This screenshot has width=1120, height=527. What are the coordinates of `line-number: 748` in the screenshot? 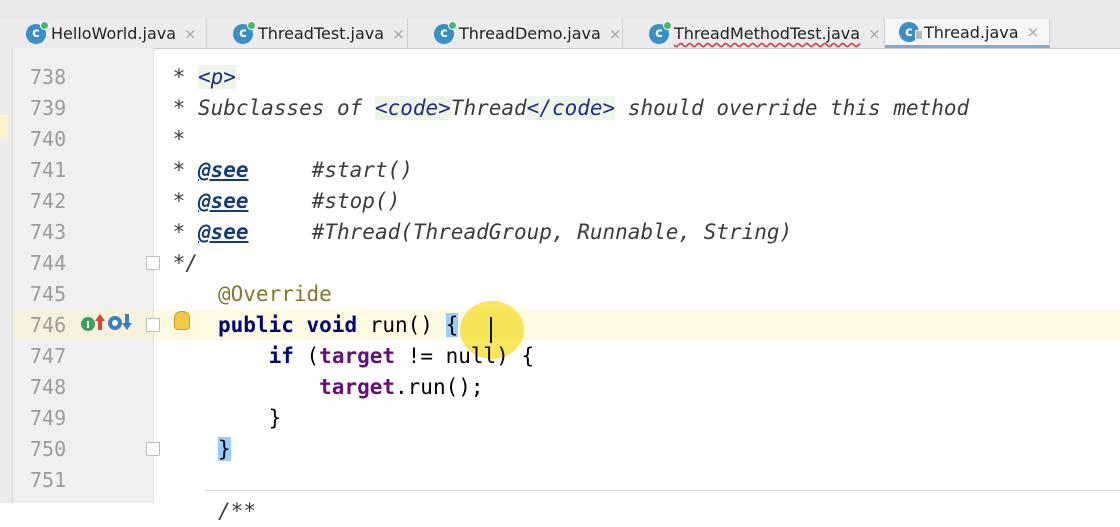 It's located at (48, 387).